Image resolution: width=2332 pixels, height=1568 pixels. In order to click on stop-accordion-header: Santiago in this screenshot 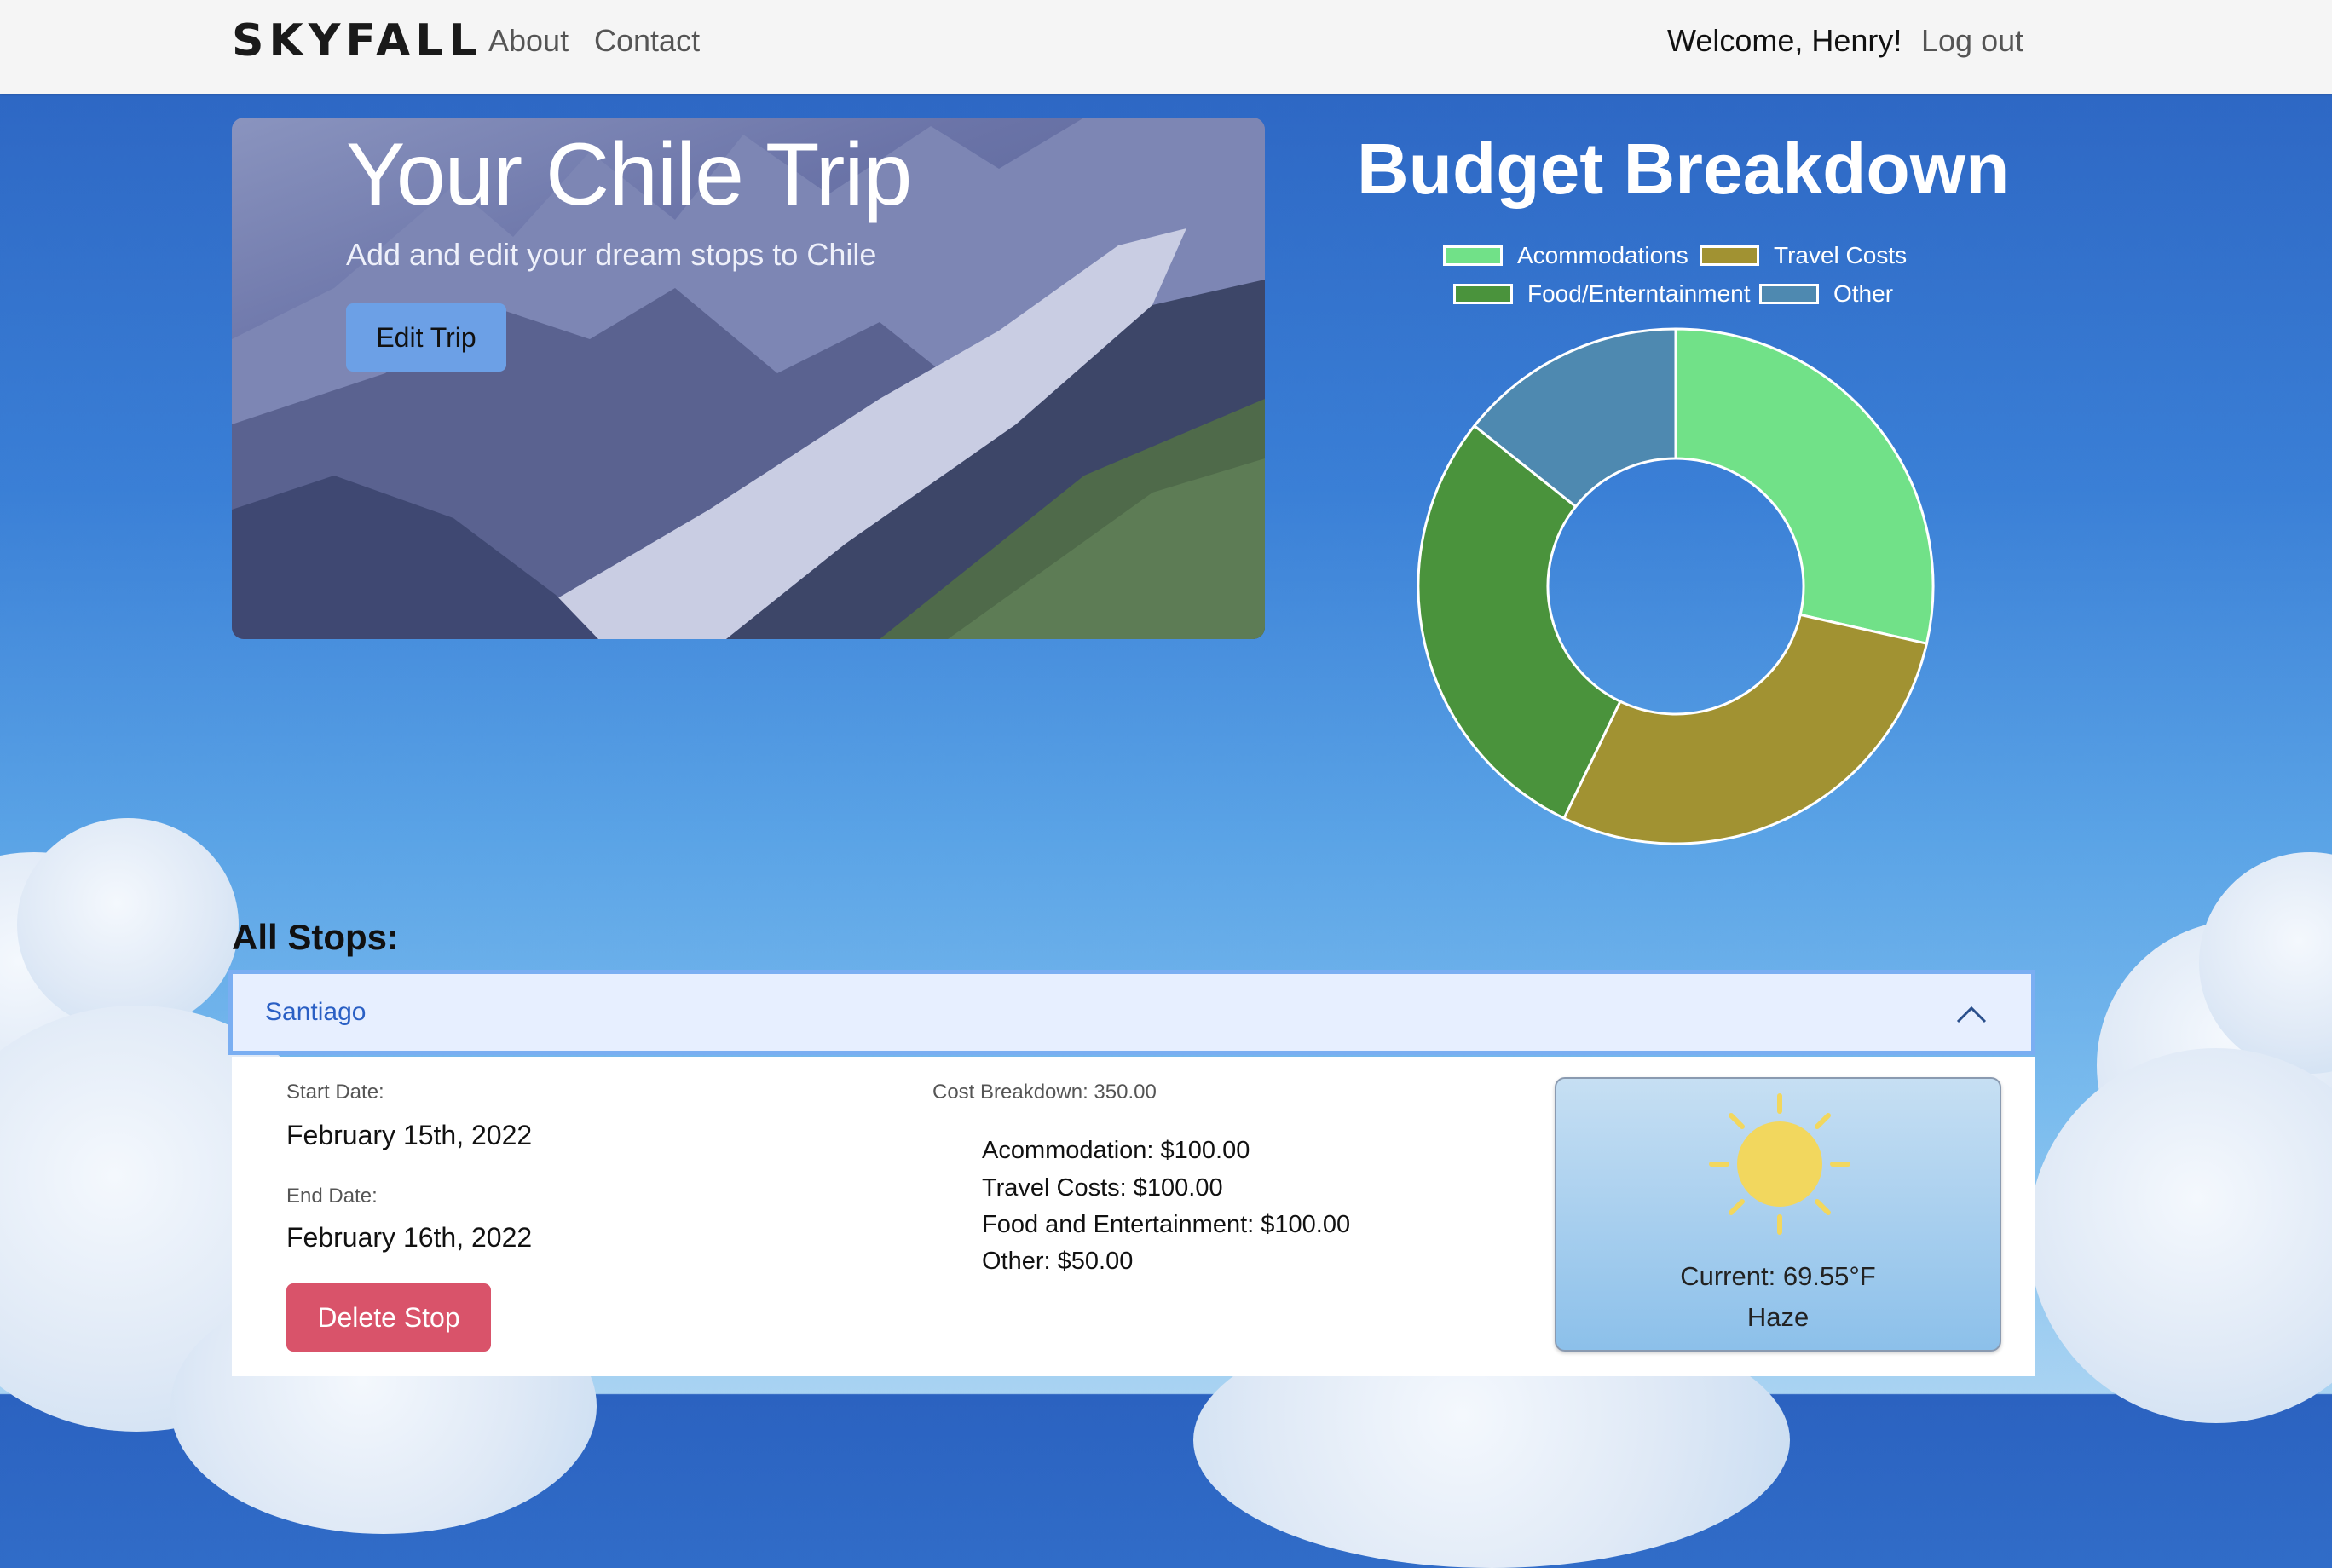, I will do `click(1131, 1013)`.